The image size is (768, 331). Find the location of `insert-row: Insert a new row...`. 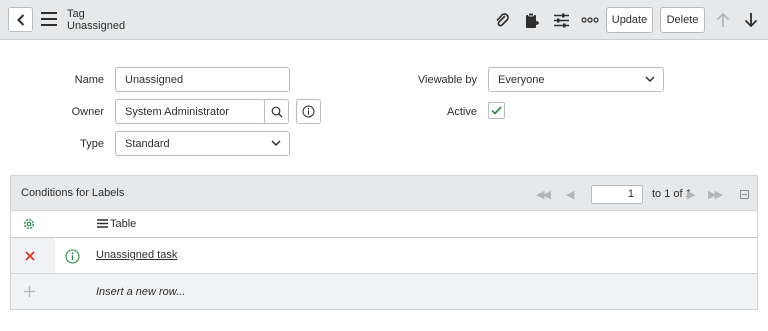

insert-row: Insert a new row... is located at coordinates (384, 292).